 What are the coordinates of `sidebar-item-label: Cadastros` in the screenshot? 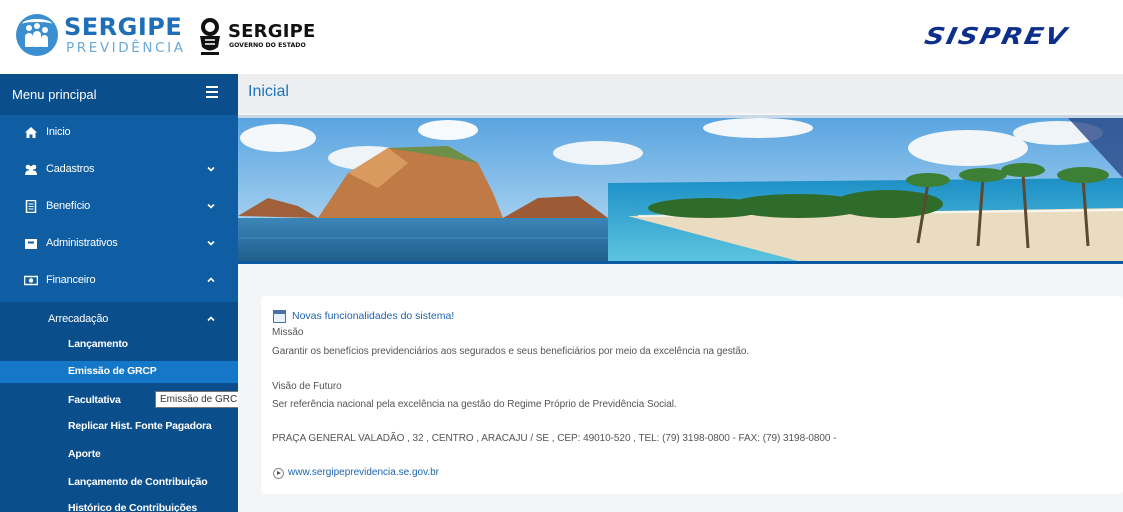 It's located at (70, 169).